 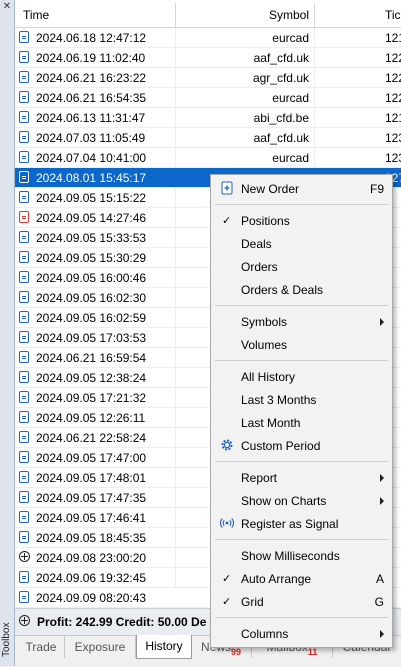 What do you see at coordinates (393, 158) in the screenshot?
I see `cell-ticket: 12334` at bounding box center [393, 158].